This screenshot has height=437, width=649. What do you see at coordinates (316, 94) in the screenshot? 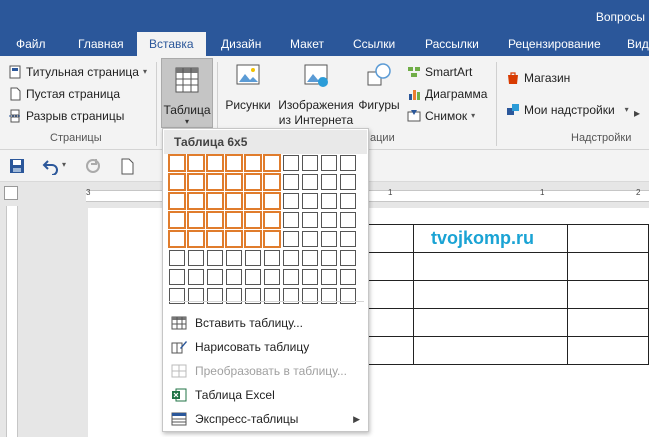
I see `online-pictures-button: Изображения из Интернета` at bounding box center [316, 94].